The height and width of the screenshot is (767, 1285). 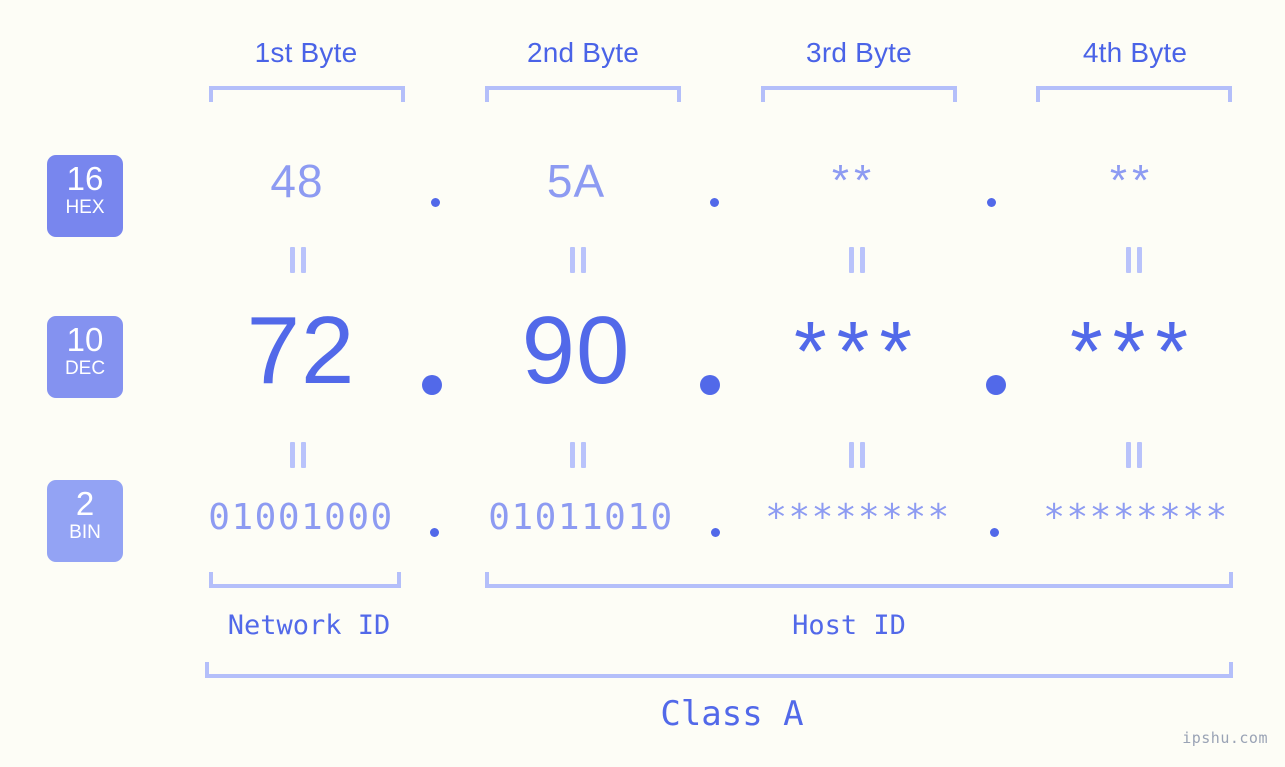 I want to click on network-id-label: Network ID, so click(x=309, y=625).